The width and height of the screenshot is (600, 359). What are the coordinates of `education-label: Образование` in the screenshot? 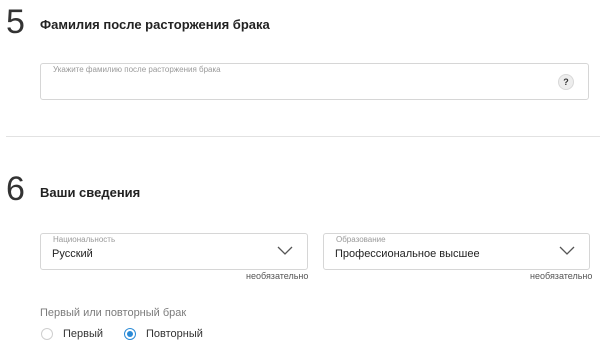 It's located at (361, 239).